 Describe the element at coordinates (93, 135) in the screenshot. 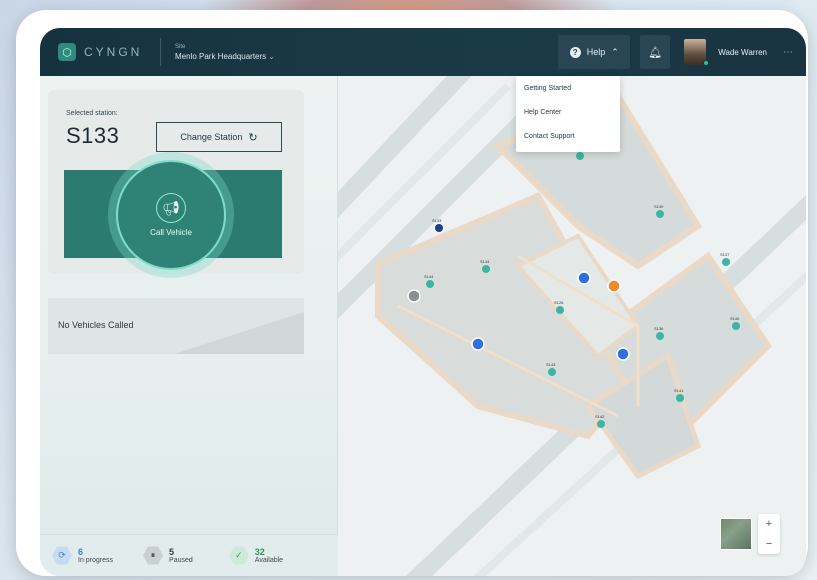

I see `station-id: S133` at that location.